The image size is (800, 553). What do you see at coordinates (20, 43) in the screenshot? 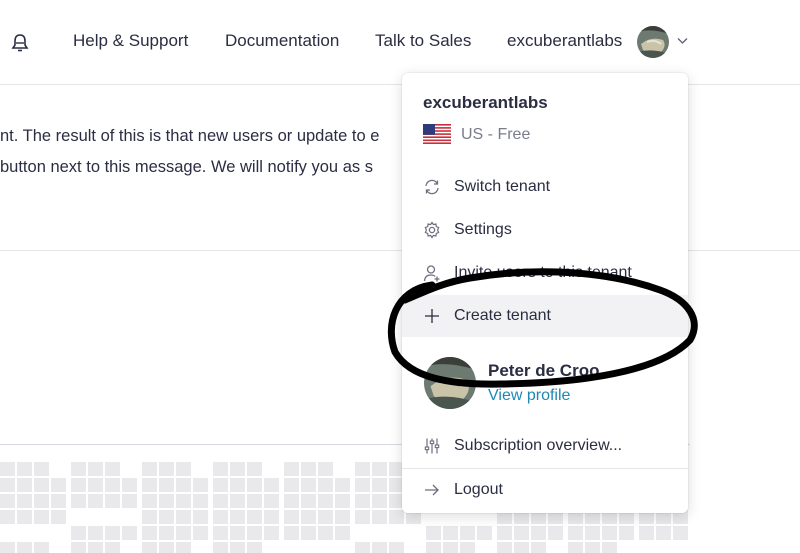
I see `bell-icon` at bounding box center [20, 43].